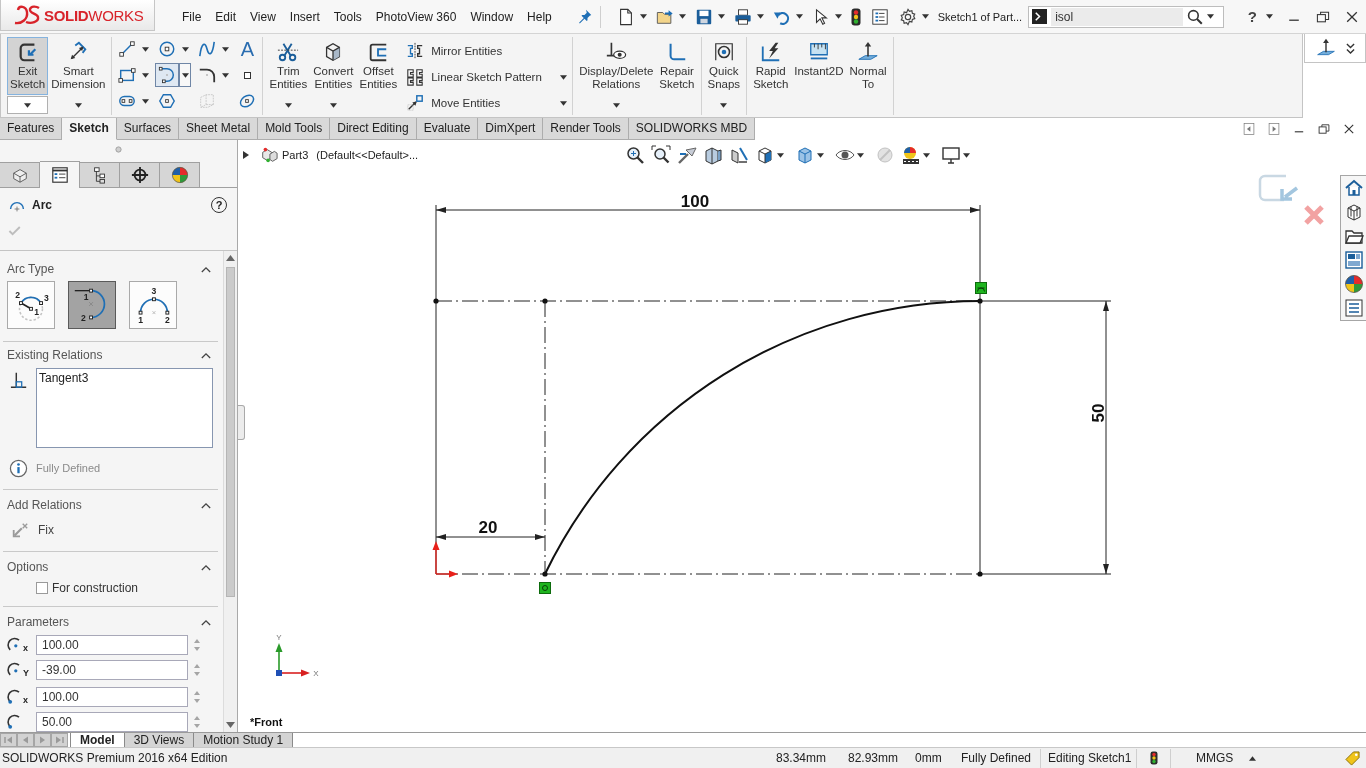  What do you see at coordinates (1325, 48) in the screenshot?
I see `arrow-on-plane-icon` at bounding box center [1325, 48].